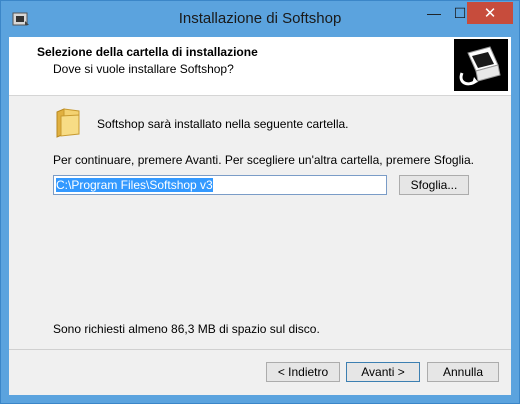 The width and height of the screenshot is (520, 404). I want to click on close-button: ✕, so click(490, 13).